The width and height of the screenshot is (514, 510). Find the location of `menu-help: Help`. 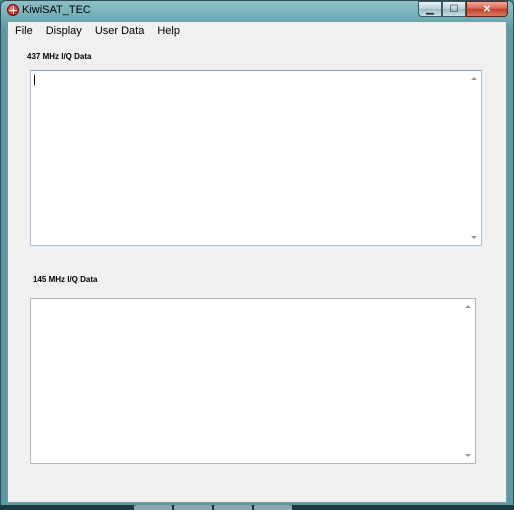

menu-help: Help is located at coordinates (168, 32).